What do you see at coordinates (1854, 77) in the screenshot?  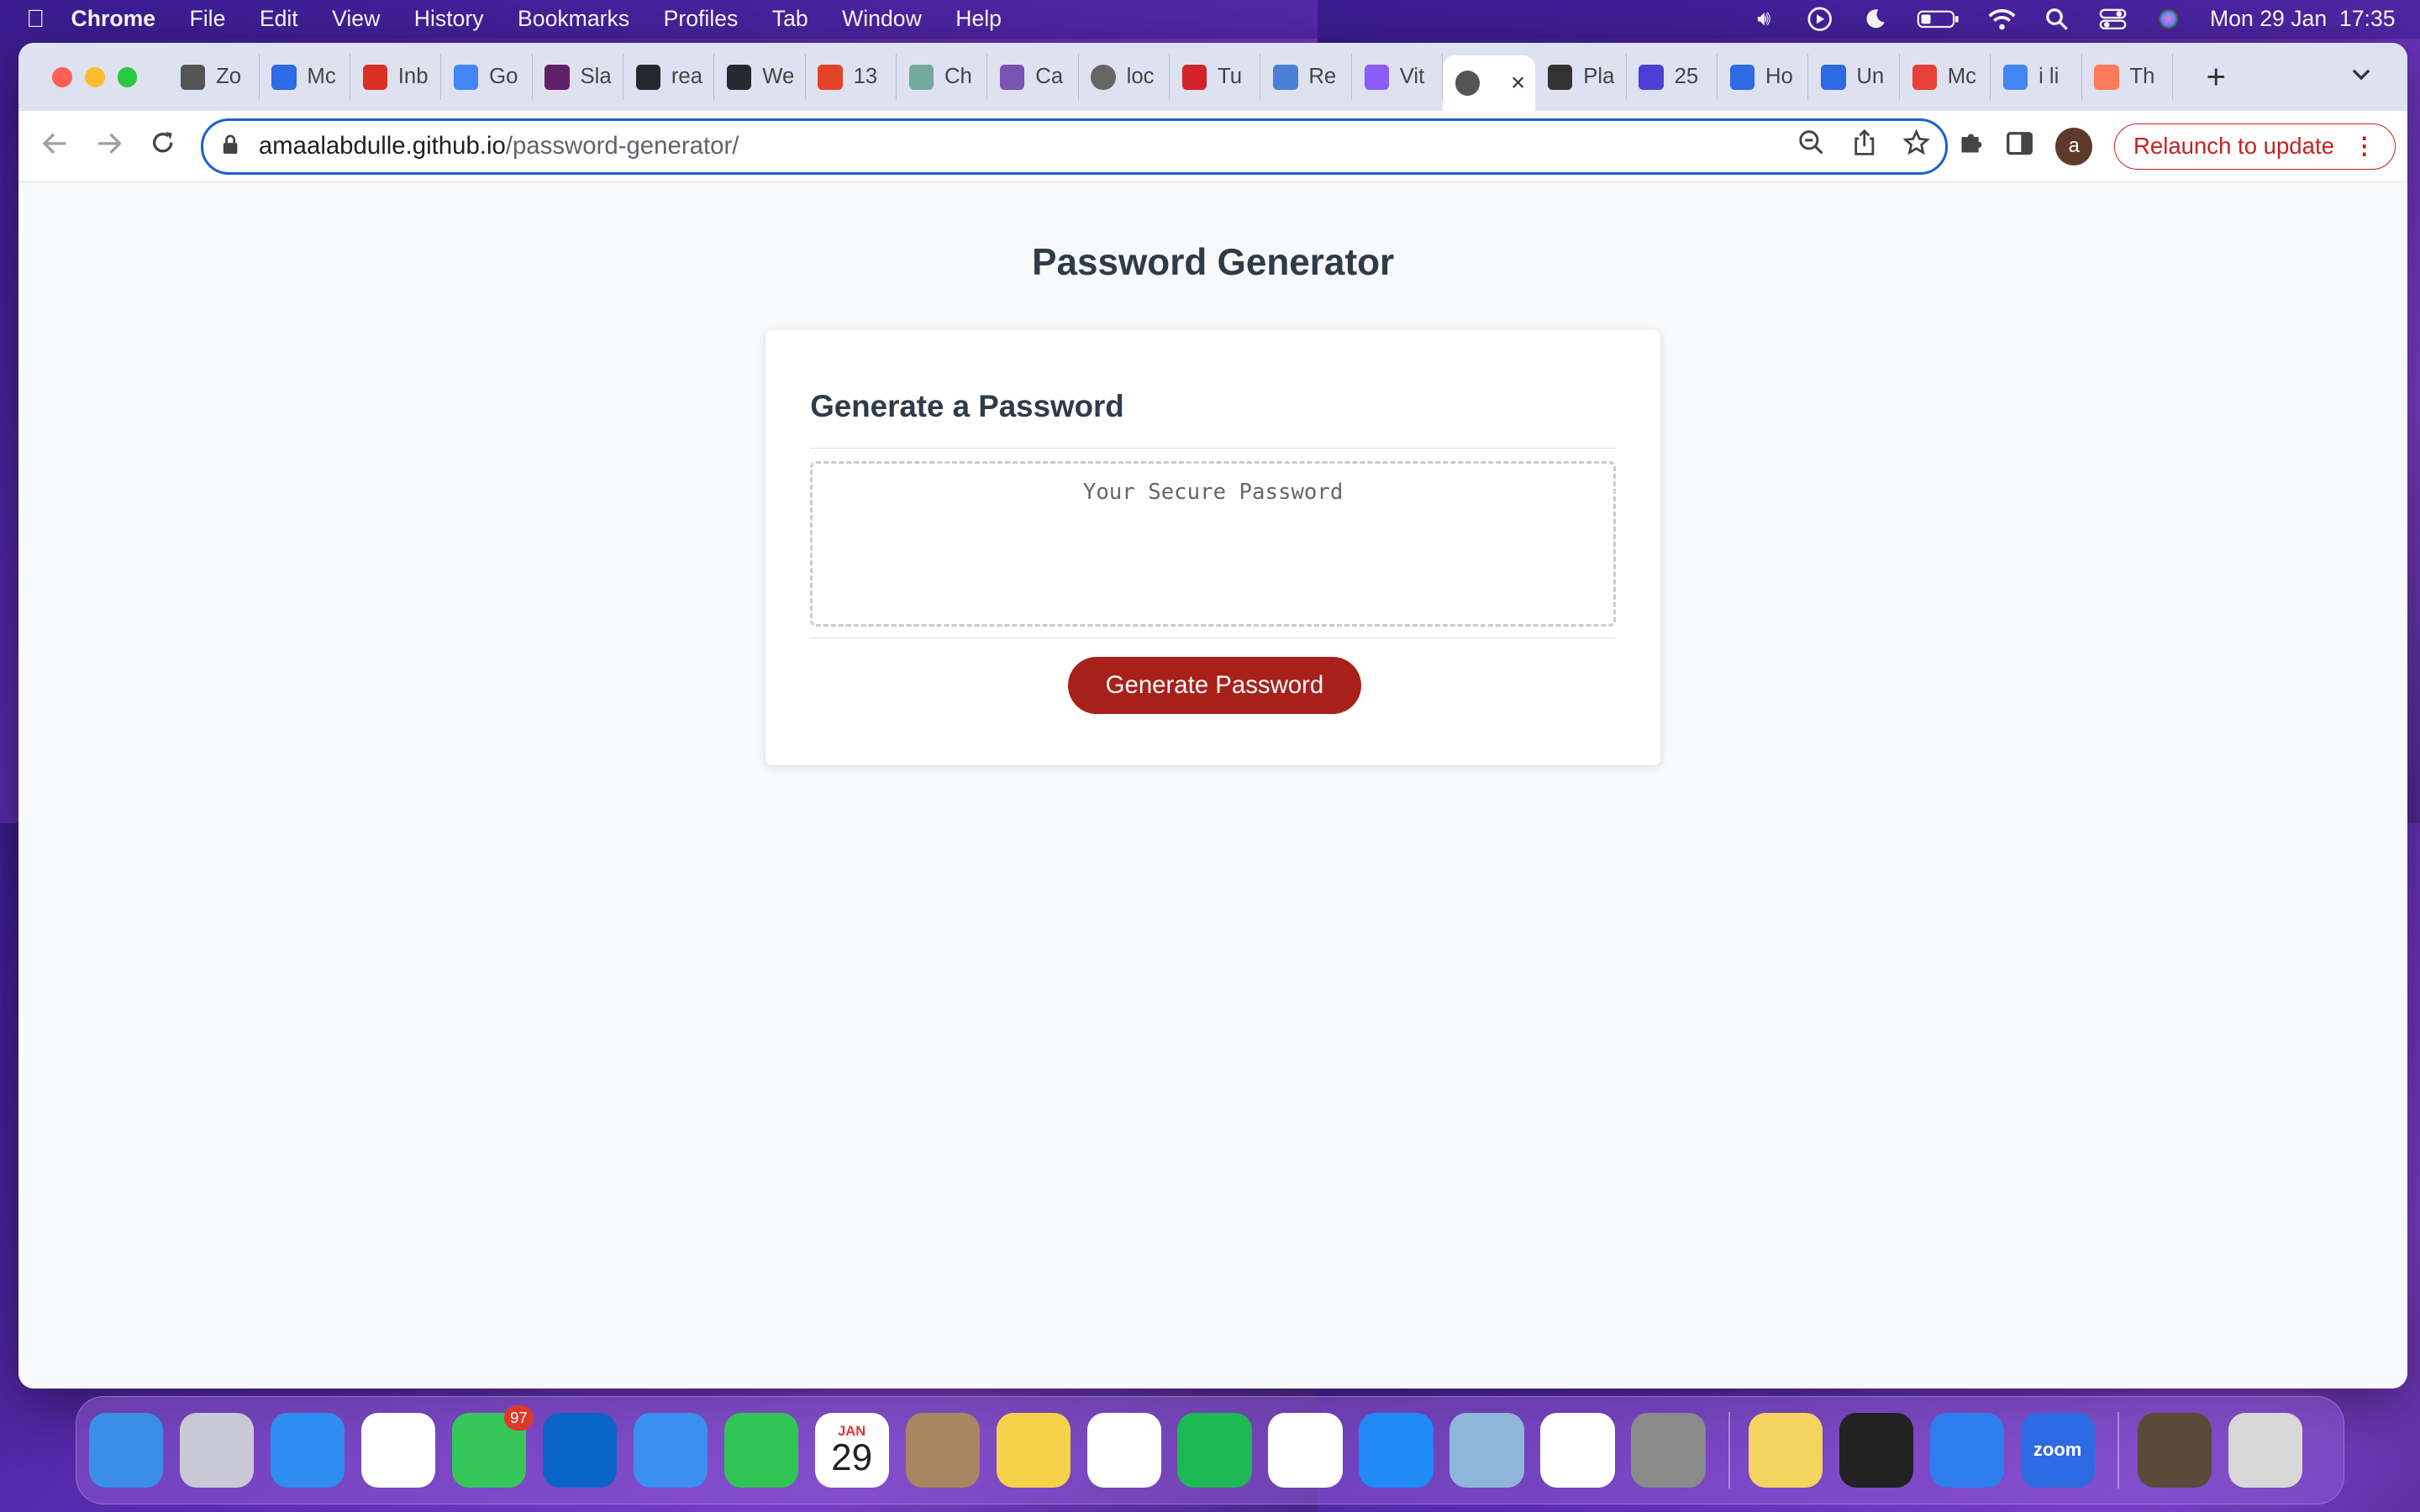 I see `browser-tab: Un` at bounding box center [1854, 77].